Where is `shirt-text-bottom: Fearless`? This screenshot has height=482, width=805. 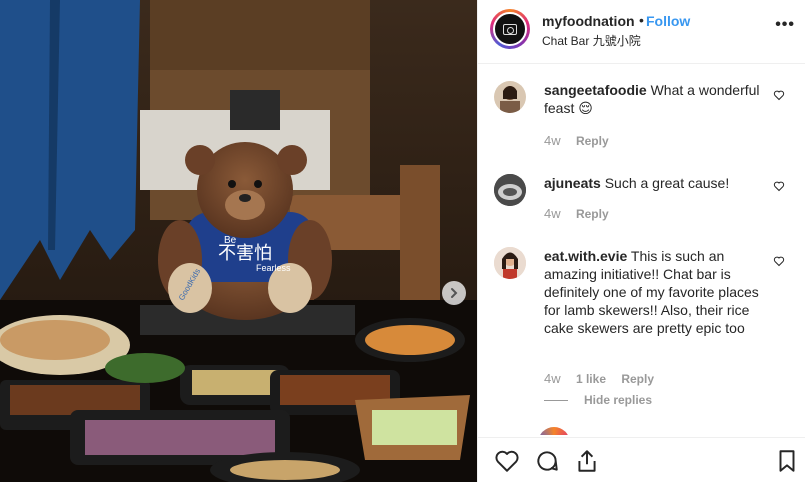
shirt-text-bottom: Fearless is located at coordinates (273, 268).